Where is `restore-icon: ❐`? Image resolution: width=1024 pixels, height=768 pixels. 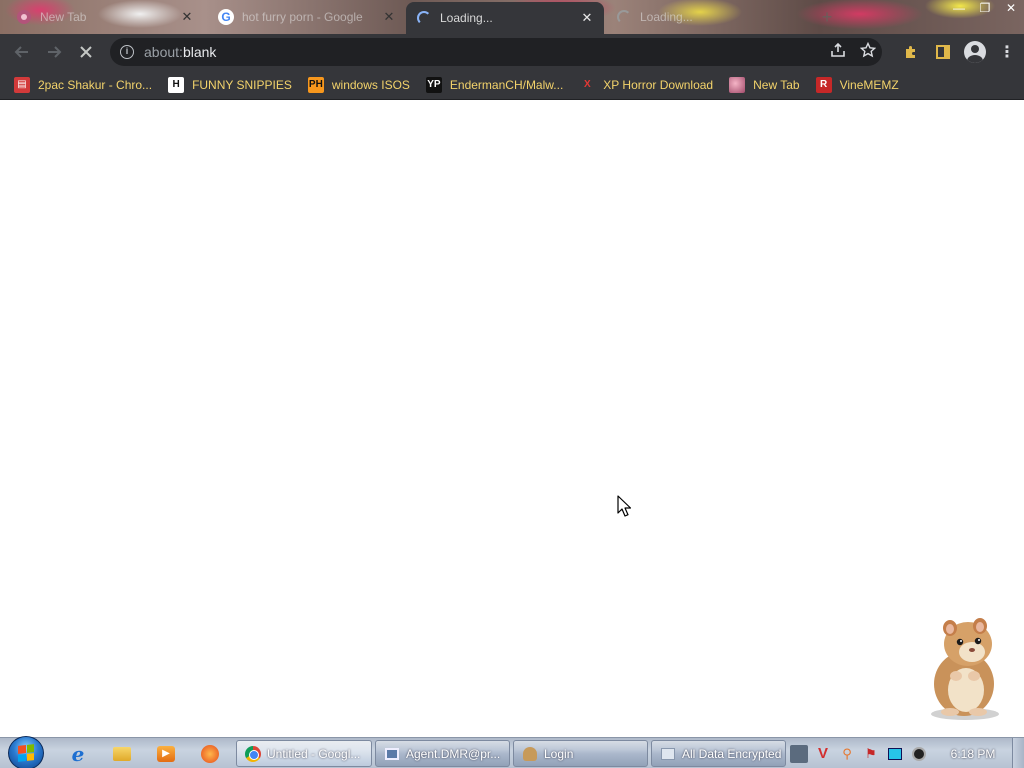
restore-icon: ❐ is located at coordinates (985, 9).